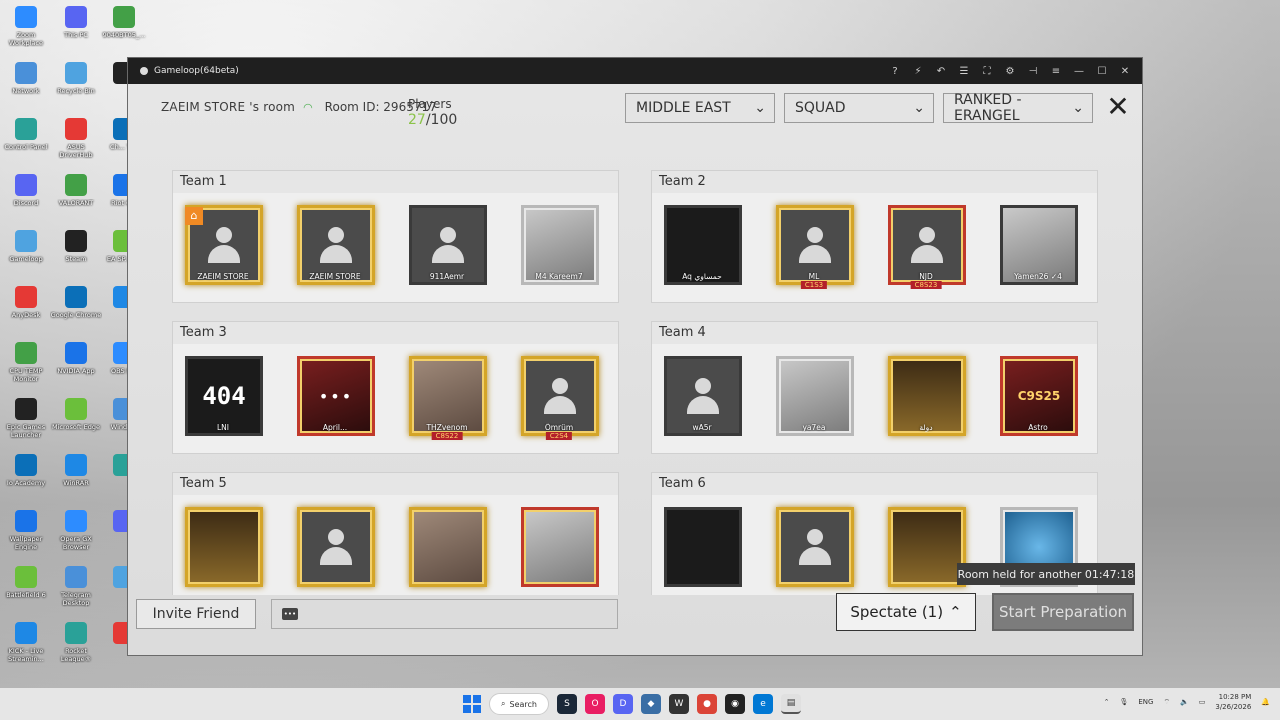 This screenshot has width=1280, height=720. I want to click on invite-friend-button: Invite Friend, so click(196, 614).